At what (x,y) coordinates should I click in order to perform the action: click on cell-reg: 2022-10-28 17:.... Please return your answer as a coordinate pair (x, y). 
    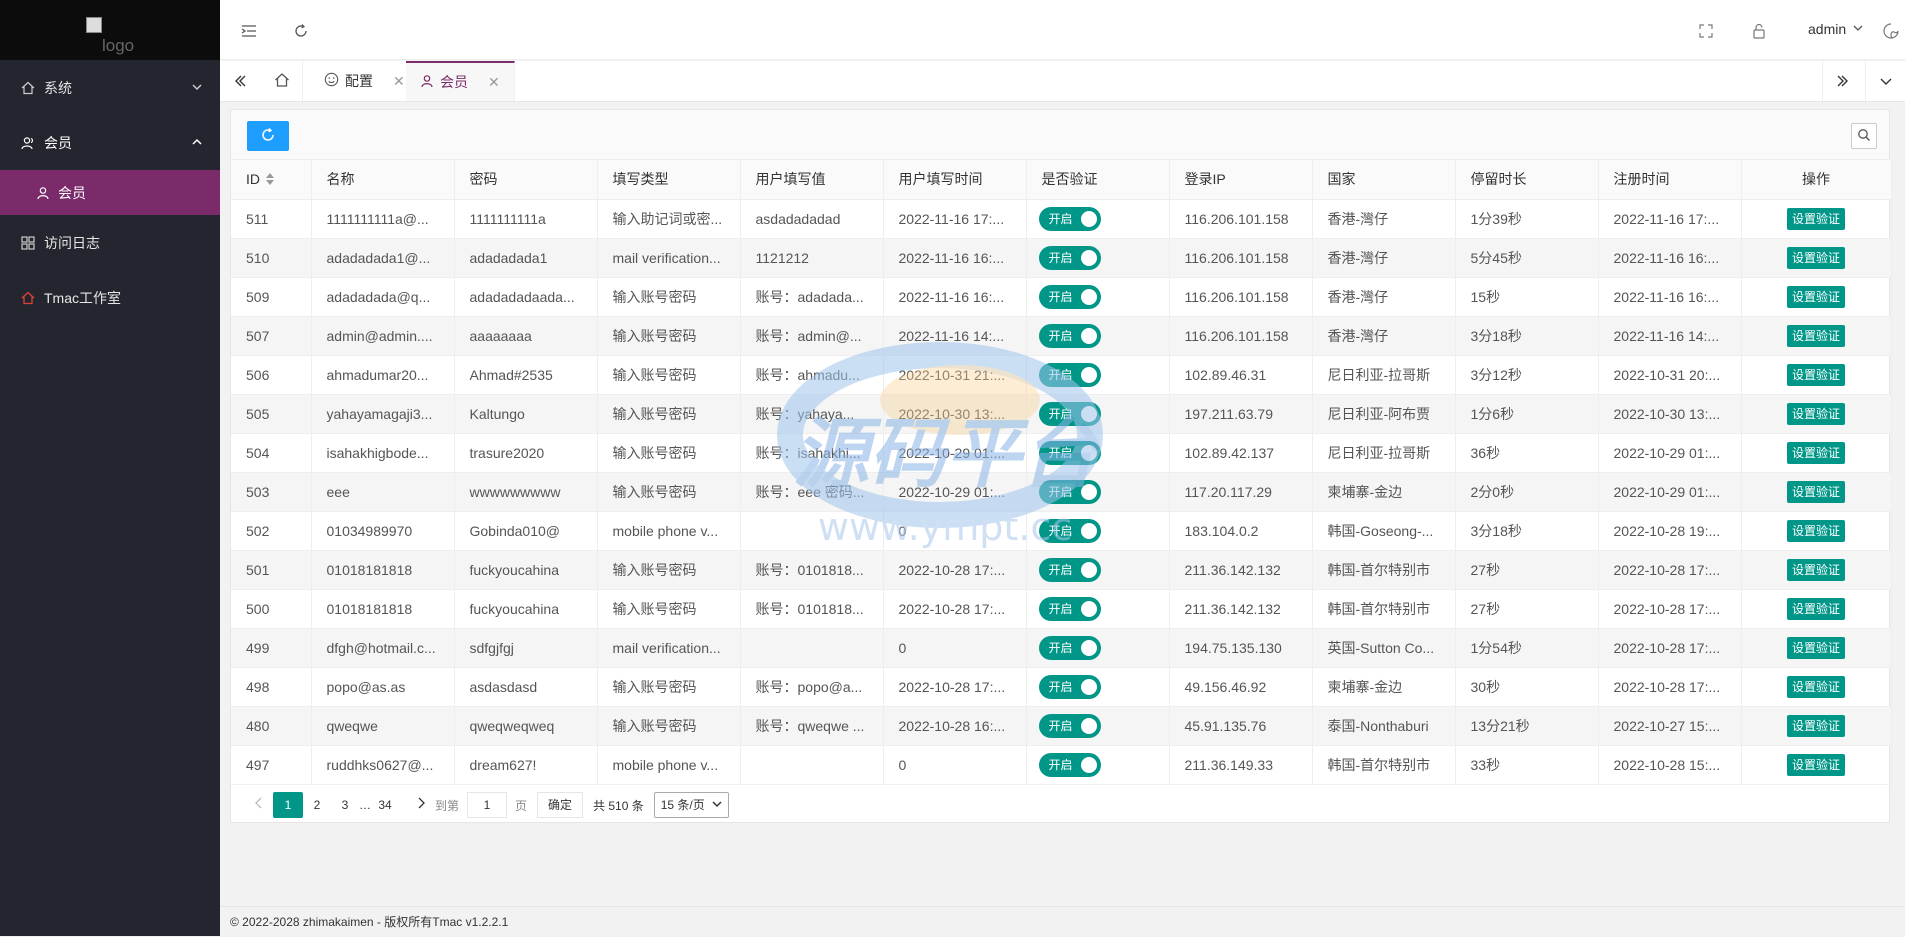
    Looking at the image, I should click on (1670, 570).